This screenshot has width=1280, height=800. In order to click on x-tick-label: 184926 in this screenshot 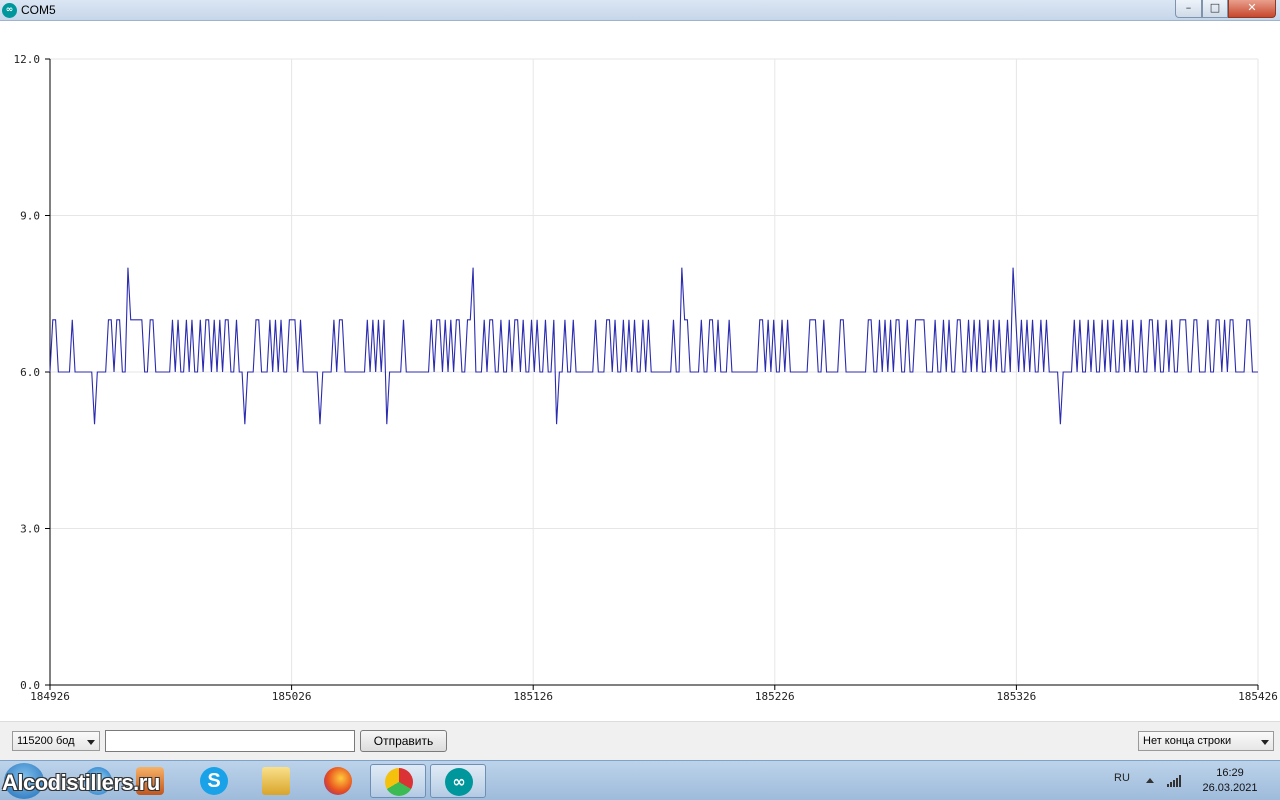, I will do `click(50, 696)`.